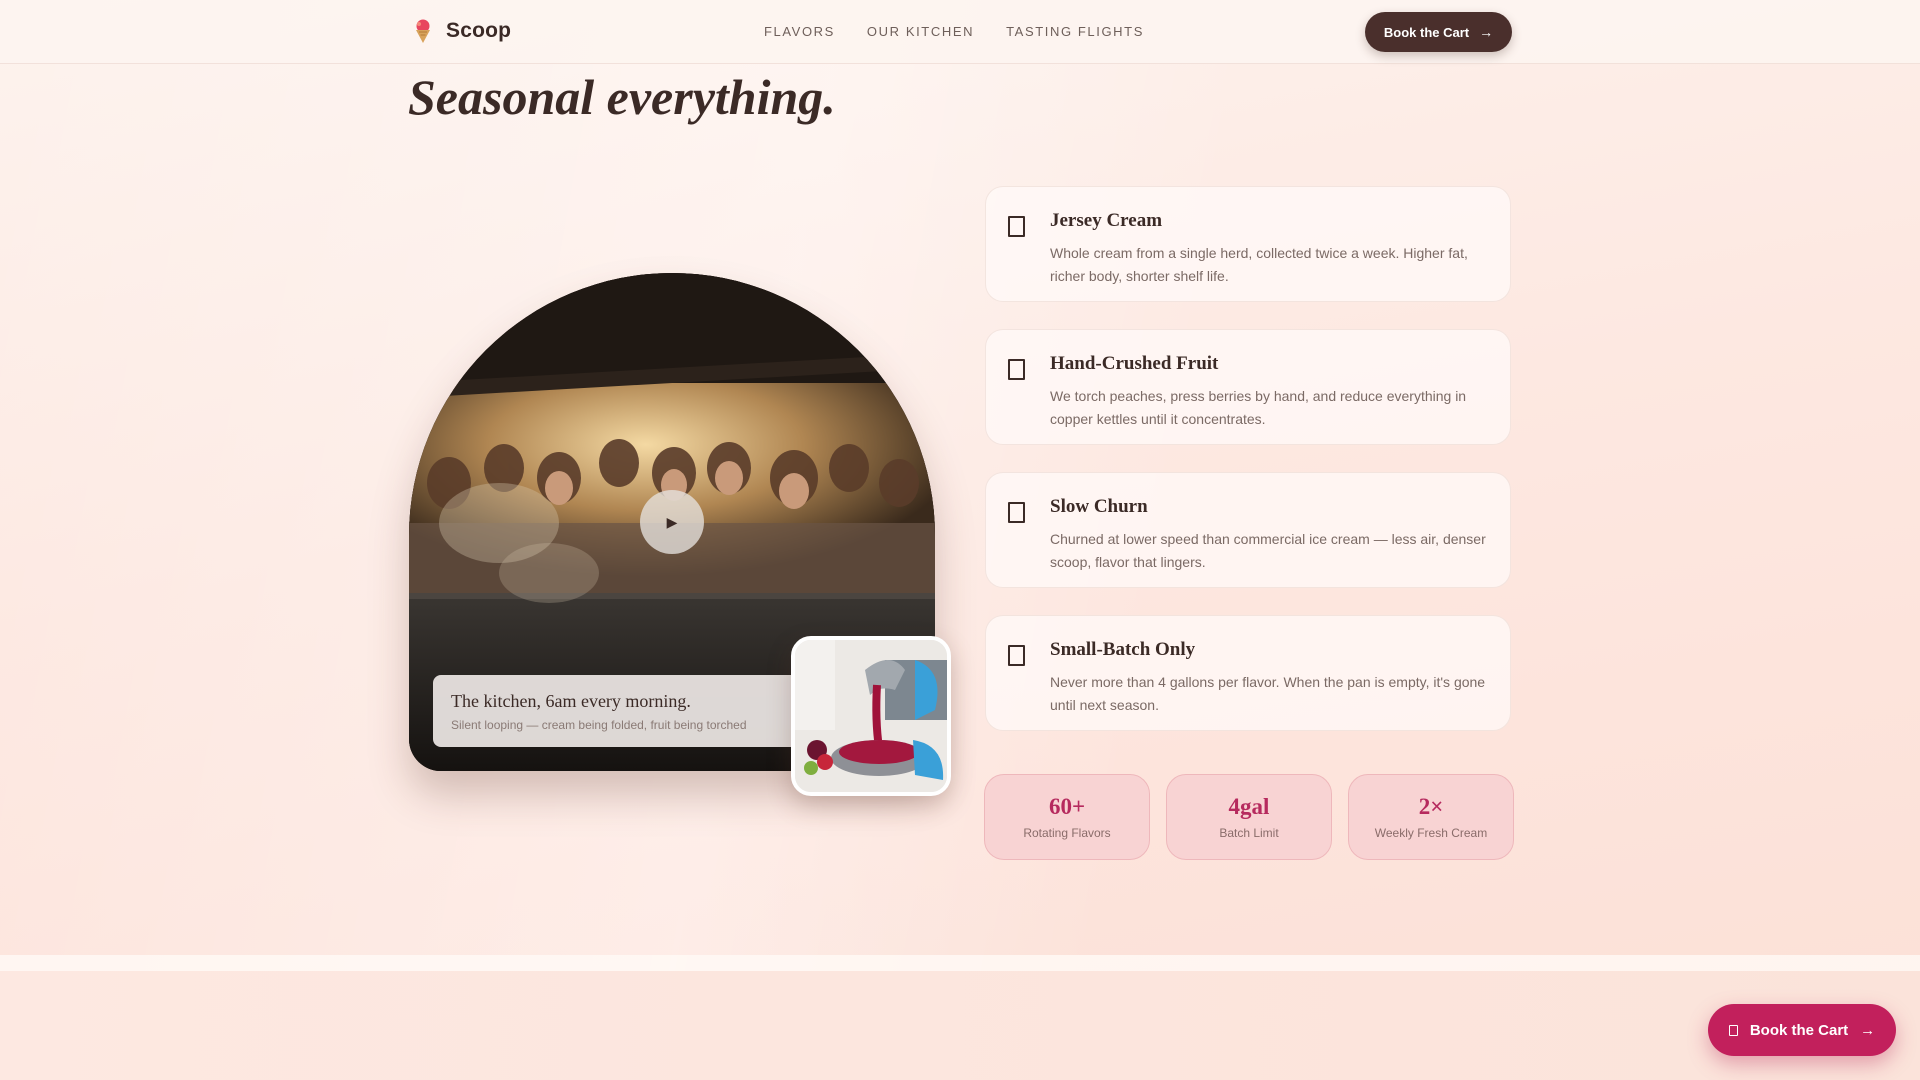  I want to click on feature-title: Hand-Crushed Fruit, so click(1134, 363).